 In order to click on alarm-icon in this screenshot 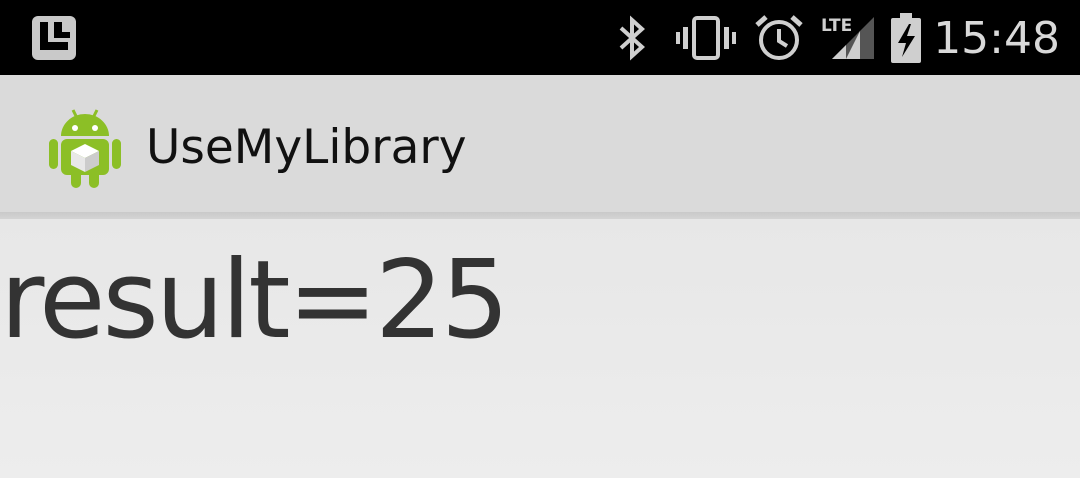, I will do `click(779, 37)`.